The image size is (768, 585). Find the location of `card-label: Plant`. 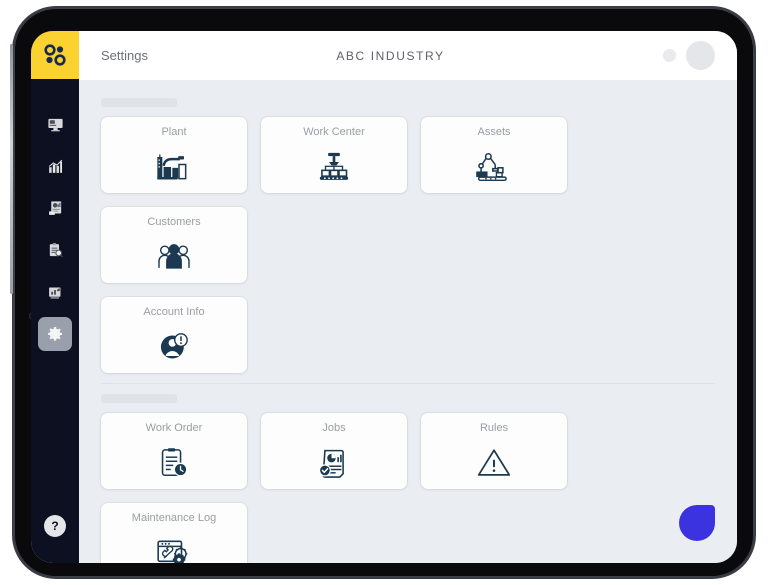

card-label: Plant is located at coordinates (174, 132).